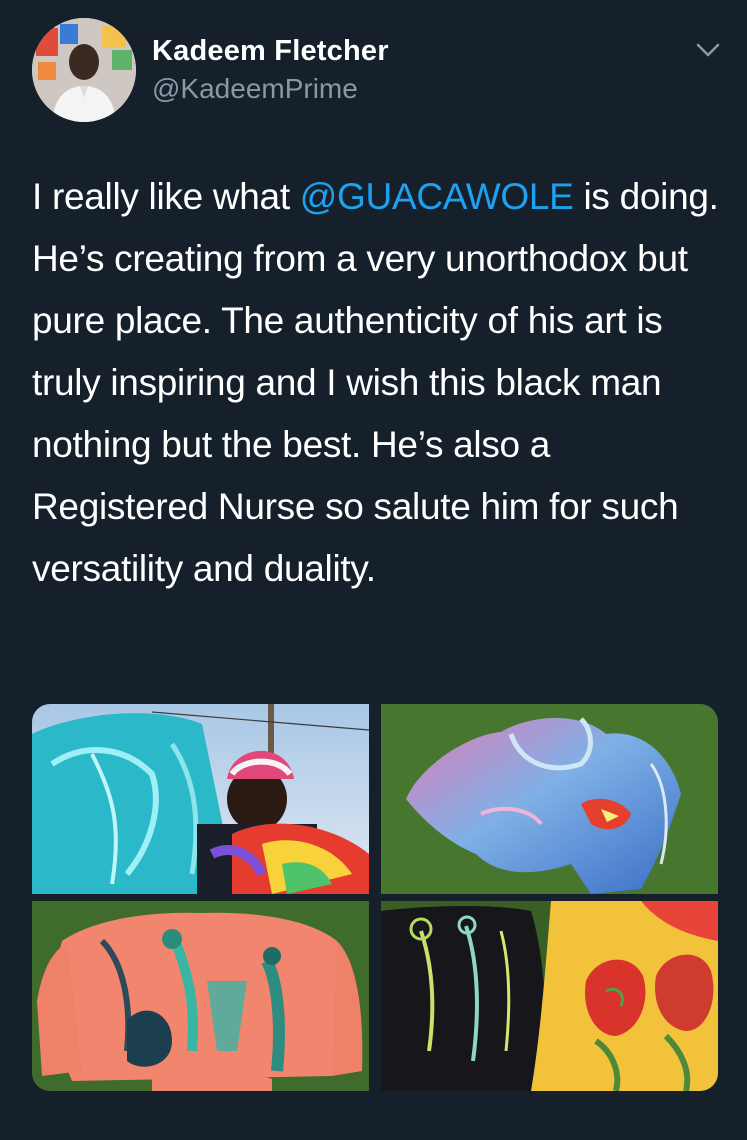 Image resolution: width=747 pixels, height=1140 pixels. I want to click on chevron-down-icon, so click(708, 50).